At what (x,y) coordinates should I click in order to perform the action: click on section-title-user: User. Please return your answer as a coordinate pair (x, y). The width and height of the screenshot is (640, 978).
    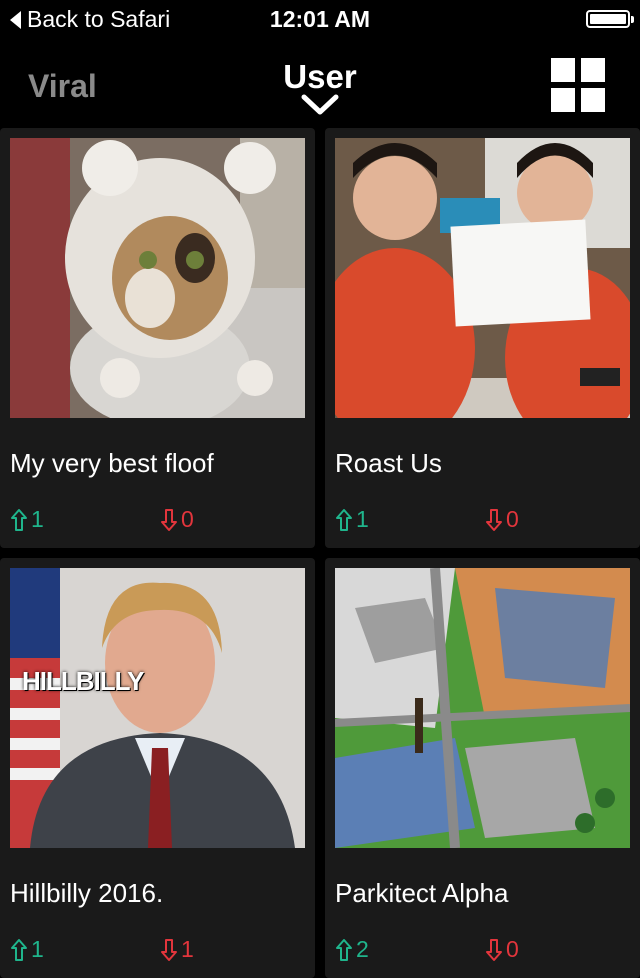
    Looking at the image, I should click on (320, 77).